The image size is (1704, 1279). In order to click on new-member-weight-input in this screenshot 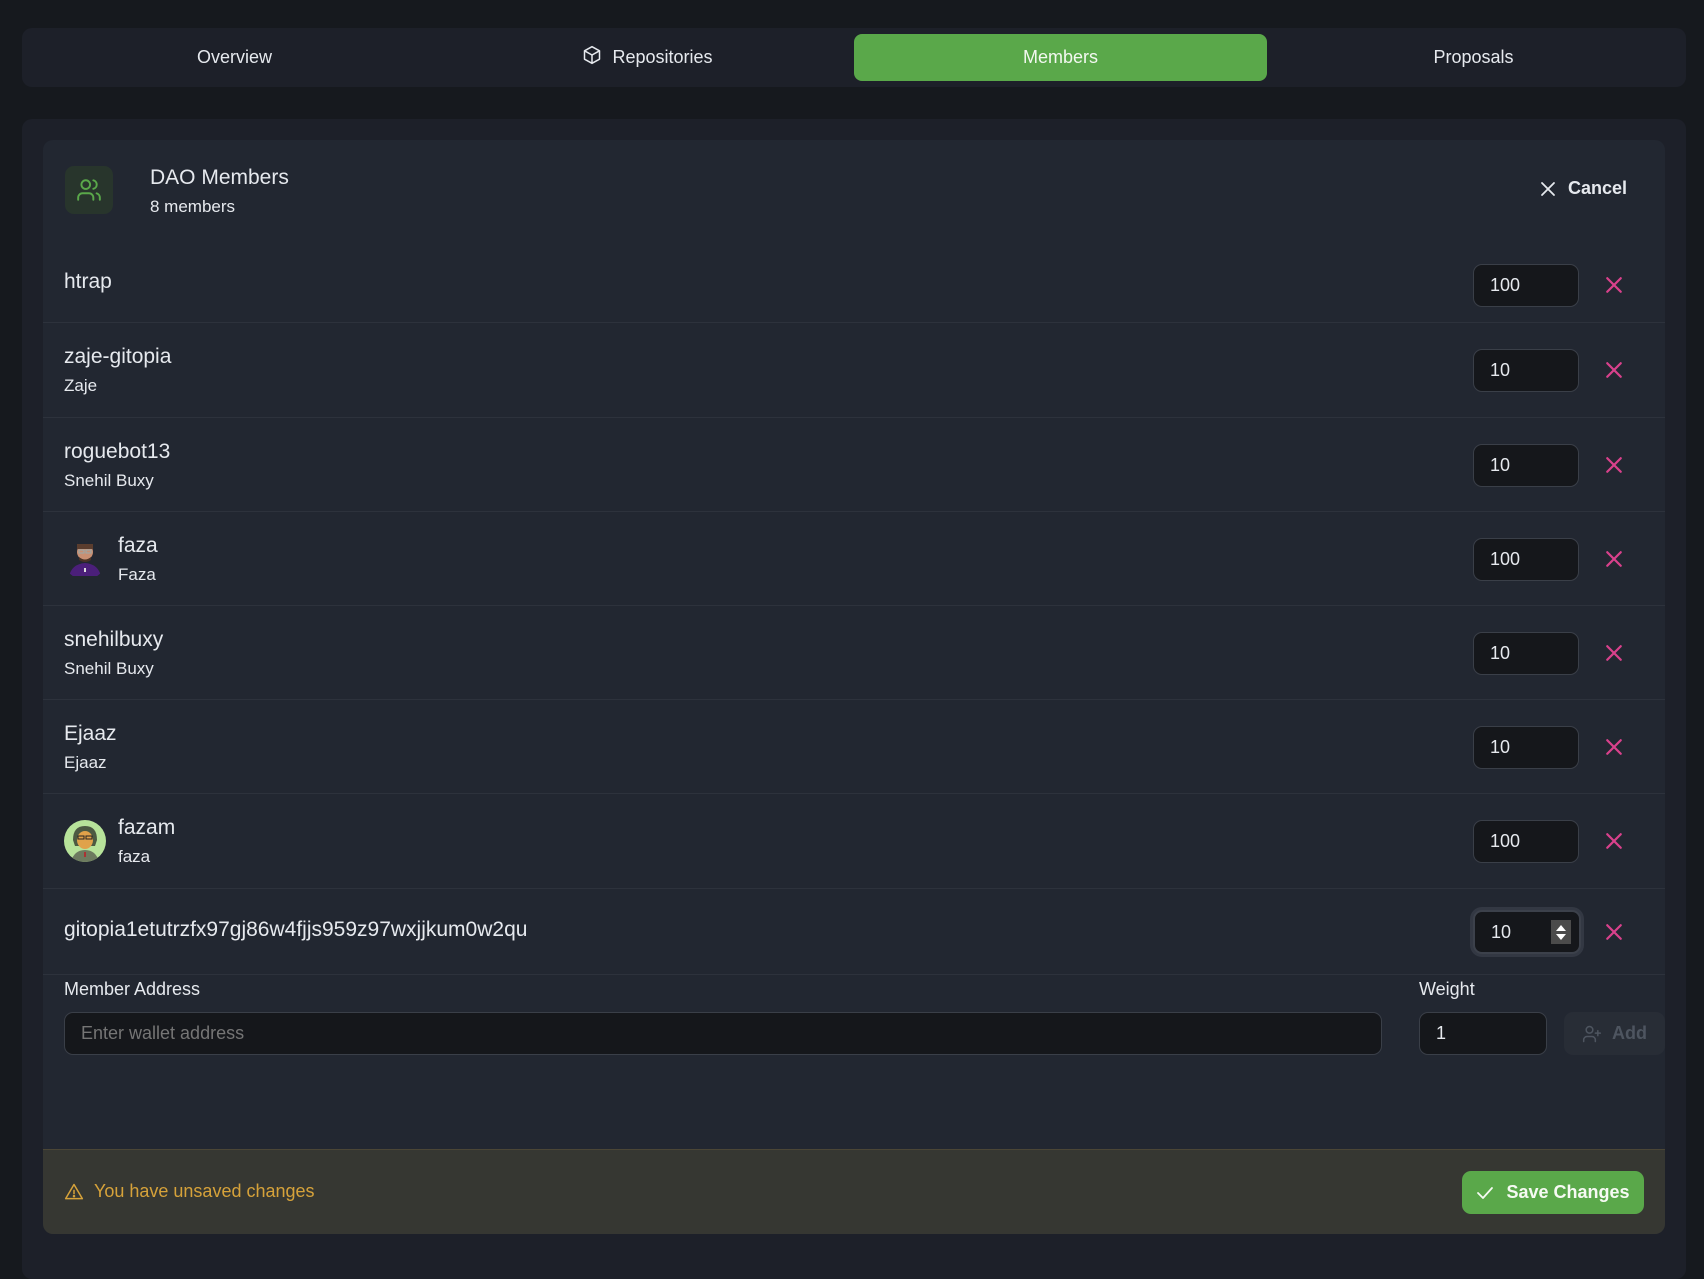, I will do `click(1483, 1033)`.